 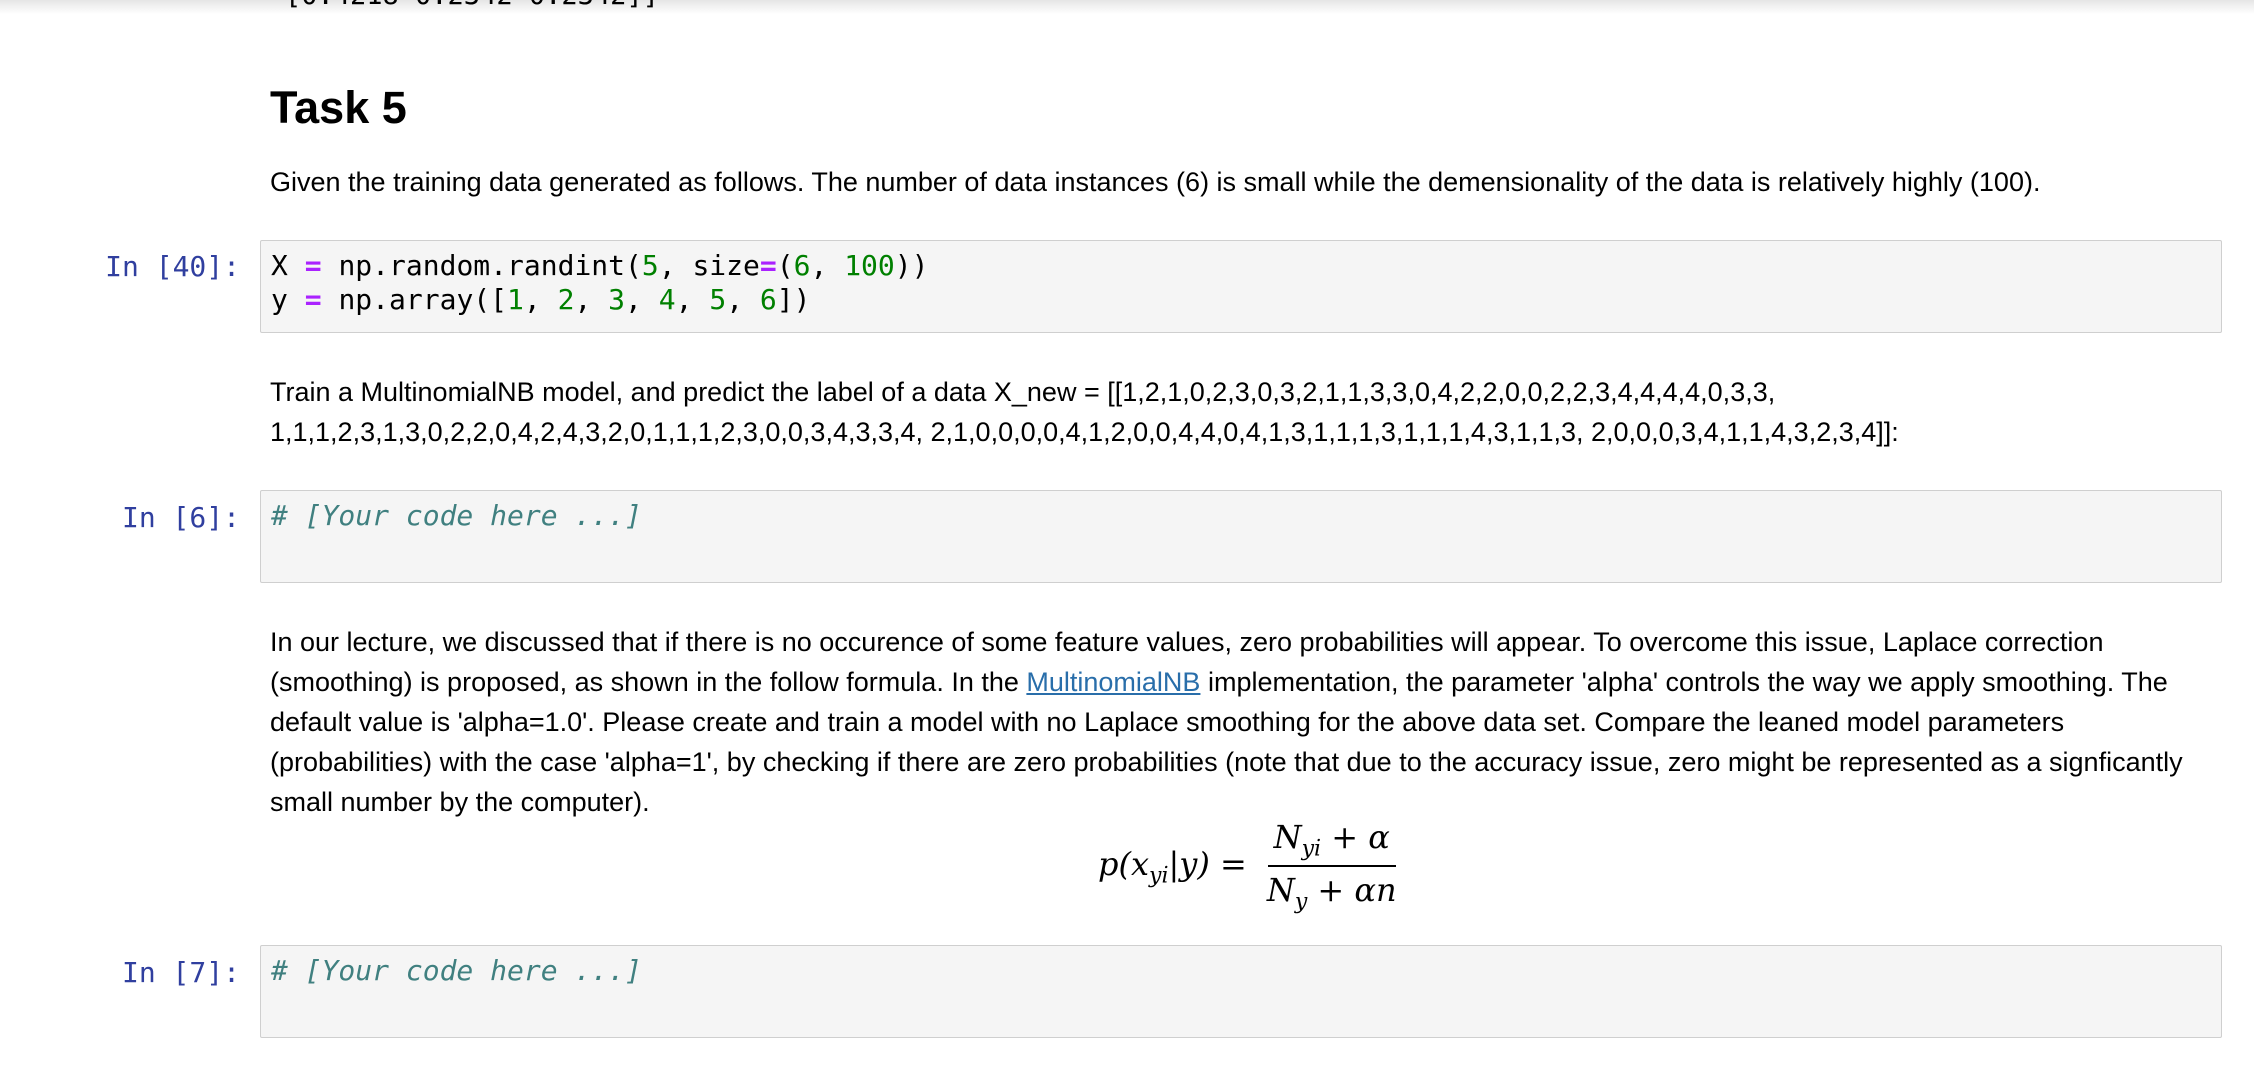 What do you see at coordinates (793, 299) in the screenshot?
I see `code-text: ])` at bounding box center [793, 299].